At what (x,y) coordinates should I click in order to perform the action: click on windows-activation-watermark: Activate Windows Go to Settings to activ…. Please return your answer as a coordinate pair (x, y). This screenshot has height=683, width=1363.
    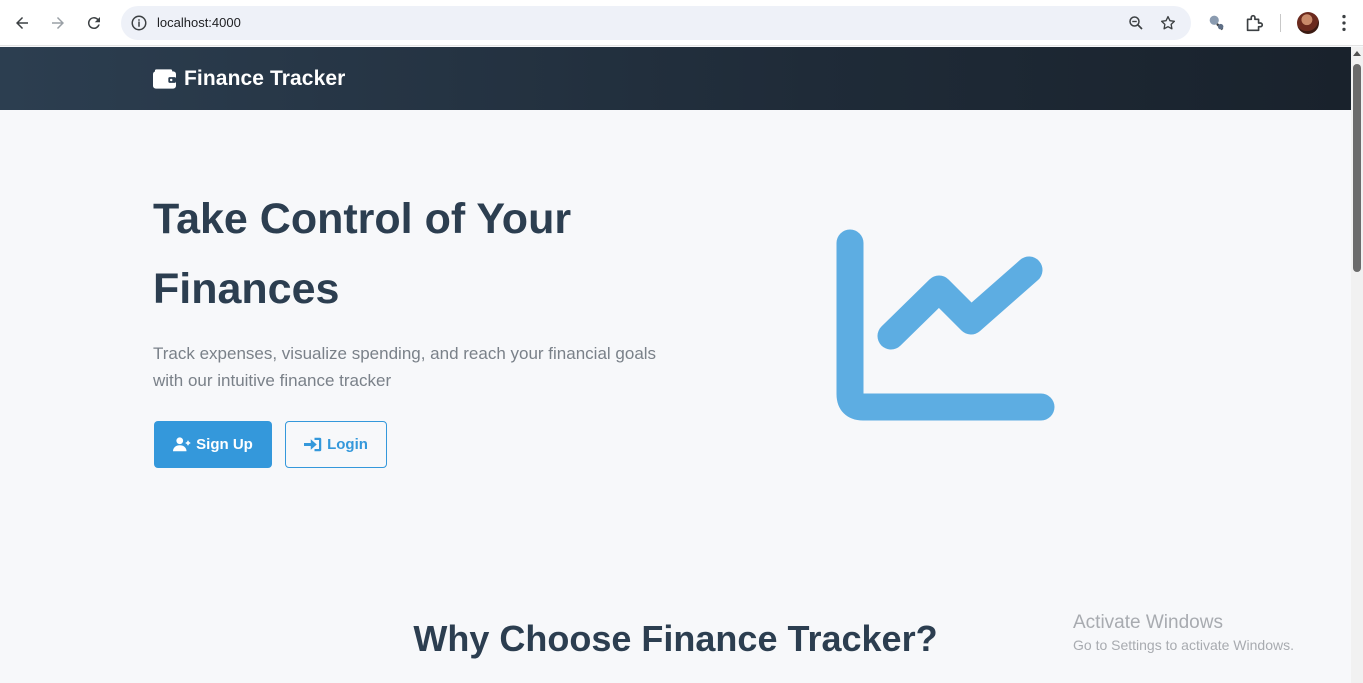
    Looking at the image, I should click on (1183, 633).